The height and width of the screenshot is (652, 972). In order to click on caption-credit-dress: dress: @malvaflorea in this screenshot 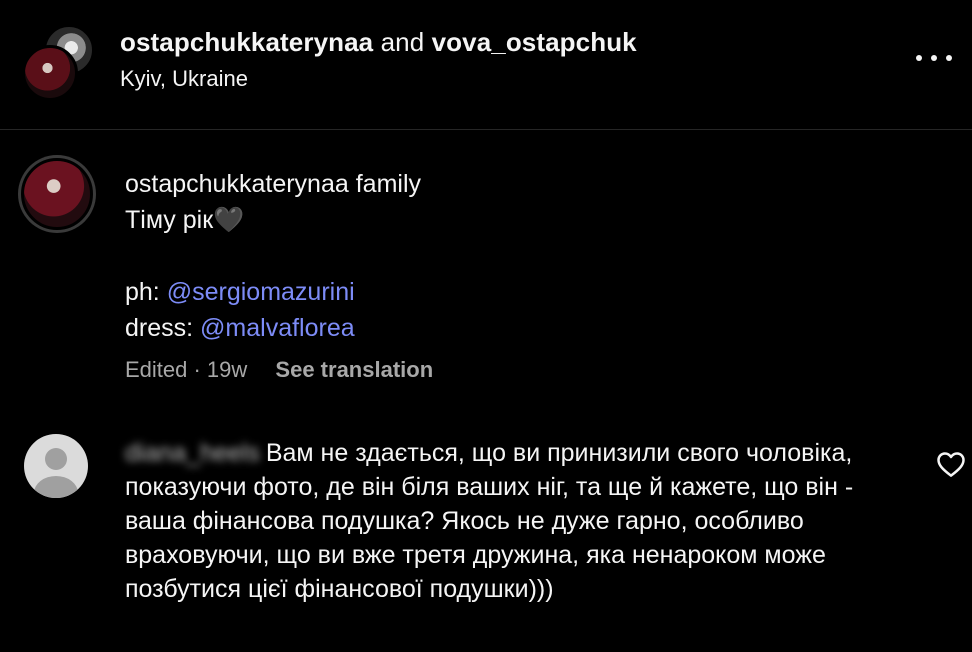, I will do `click(535, 328)`.